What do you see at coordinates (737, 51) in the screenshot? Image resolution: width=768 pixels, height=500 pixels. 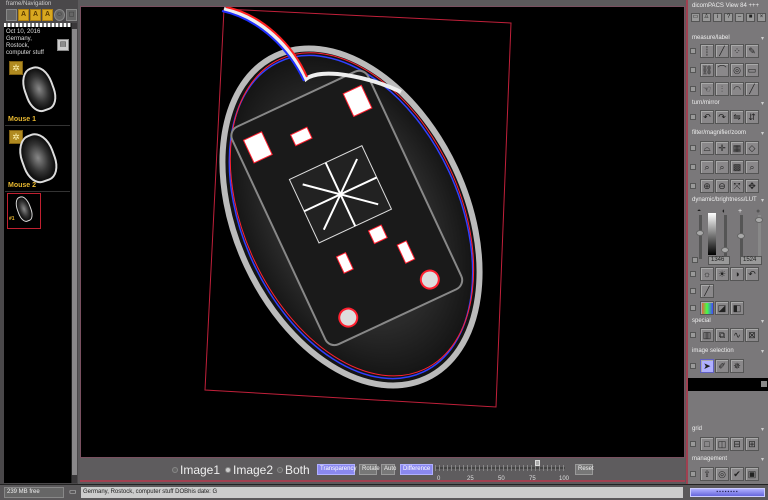 I see `point-icon: ⁘` at bounding box center [737, 51].